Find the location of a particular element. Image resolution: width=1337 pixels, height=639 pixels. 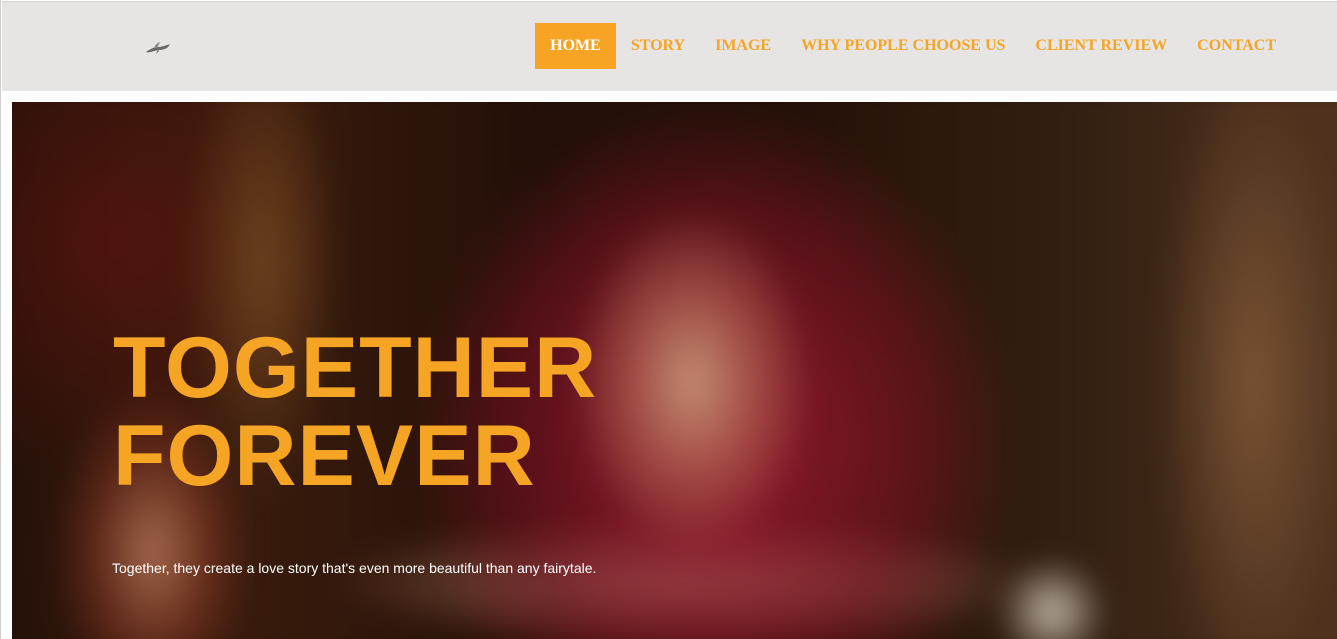

nav-home: HOME is located at coordinates (575, 46).